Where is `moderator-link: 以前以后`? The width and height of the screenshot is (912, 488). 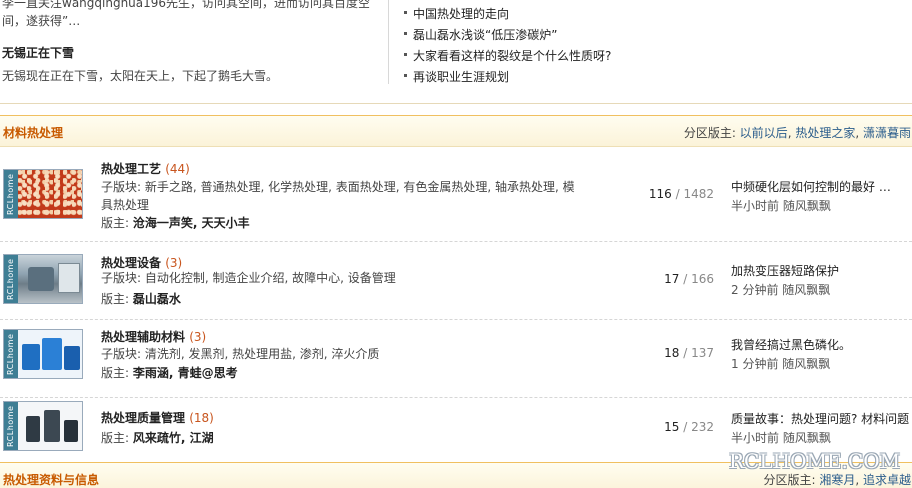 moderator-link: 以前以后 is located at coordinates (764, 133).